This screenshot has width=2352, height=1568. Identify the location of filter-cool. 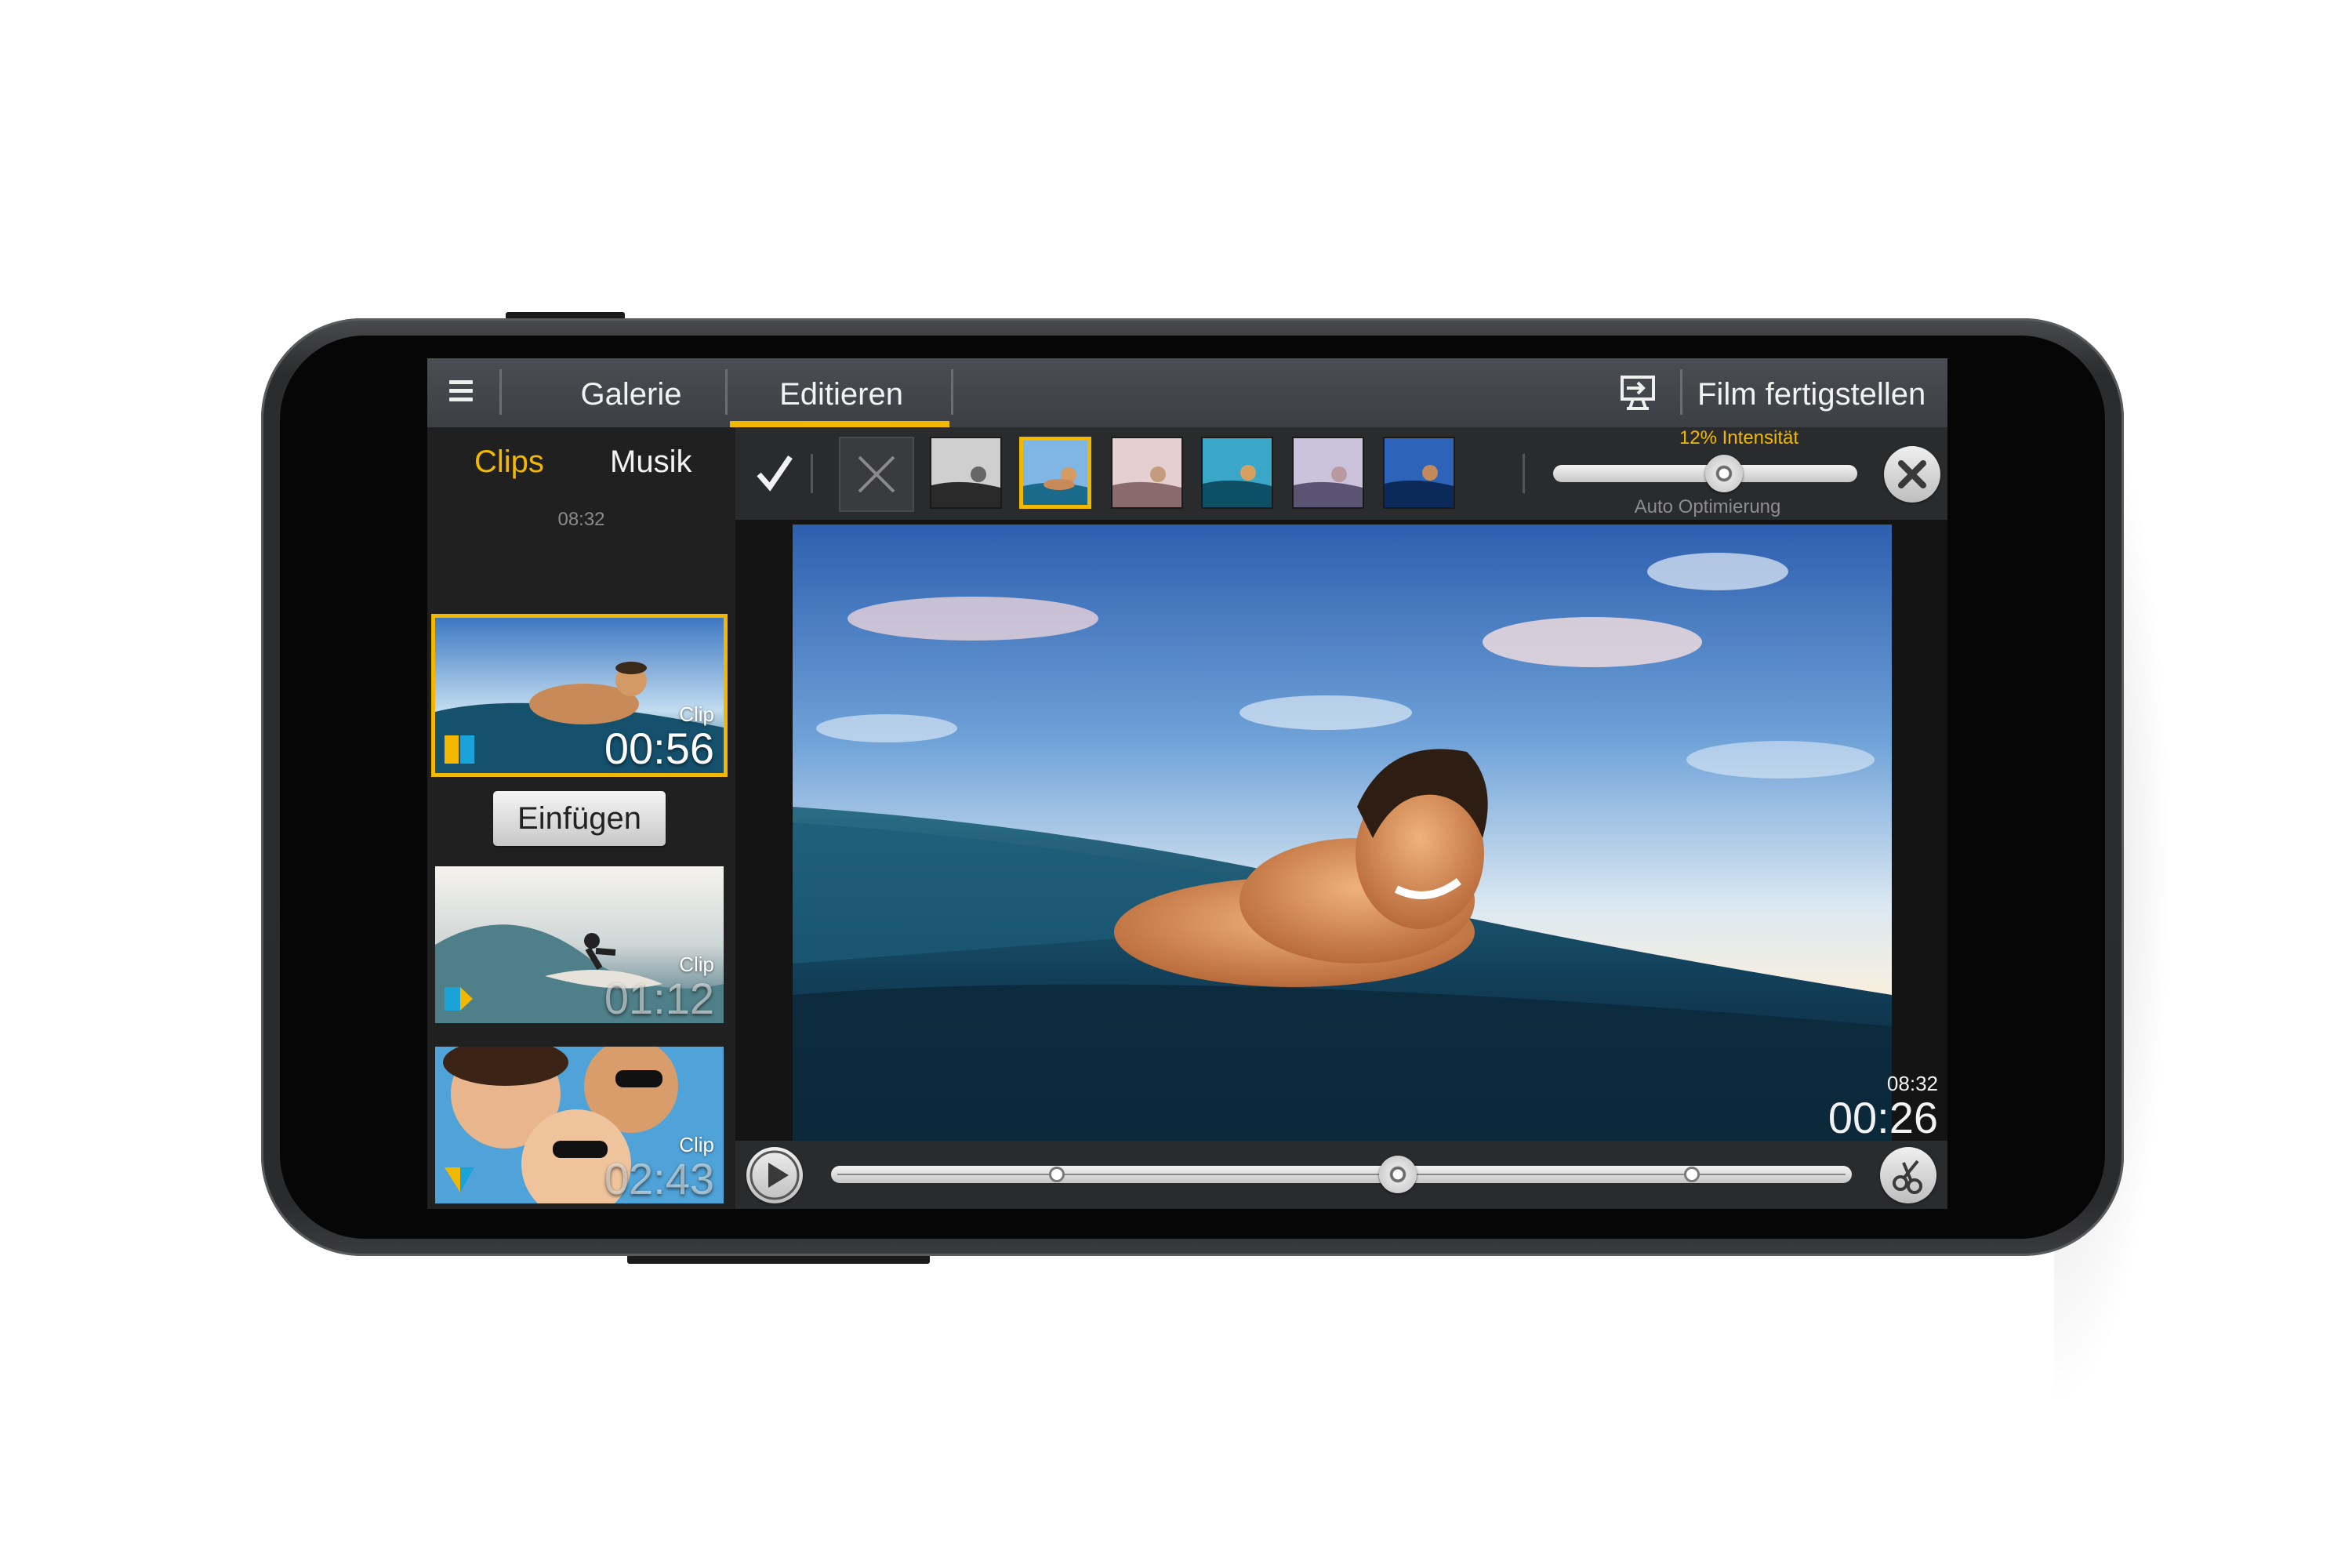
(1237, 473).